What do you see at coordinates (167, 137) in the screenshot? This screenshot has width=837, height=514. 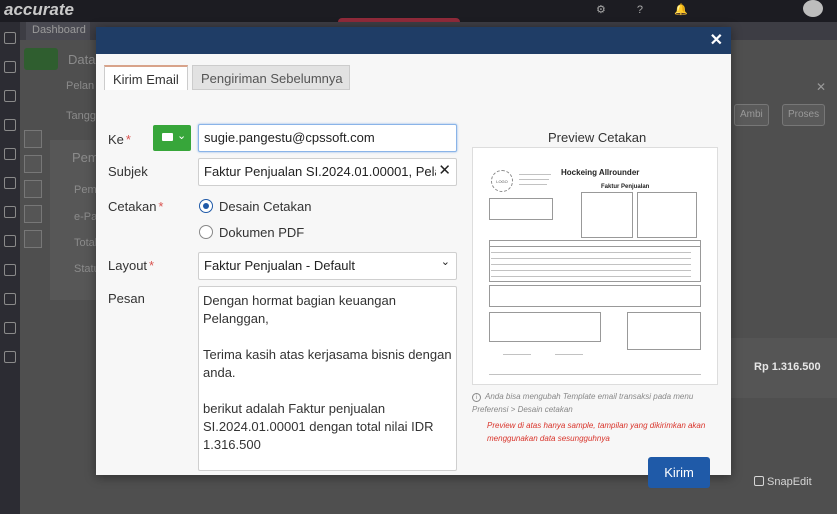 I see `envelope-icon` at bounding box center [167, 137].